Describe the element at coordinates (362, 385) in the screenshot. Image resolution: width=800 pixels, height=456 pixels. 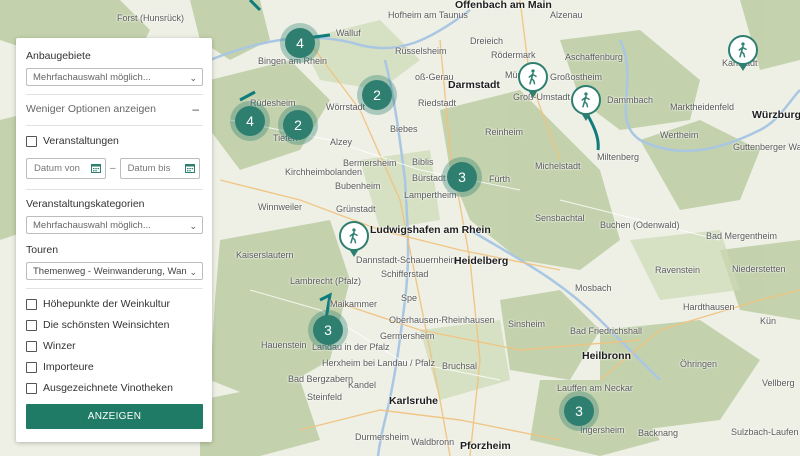
I see `place-label: Kandel` at that location.